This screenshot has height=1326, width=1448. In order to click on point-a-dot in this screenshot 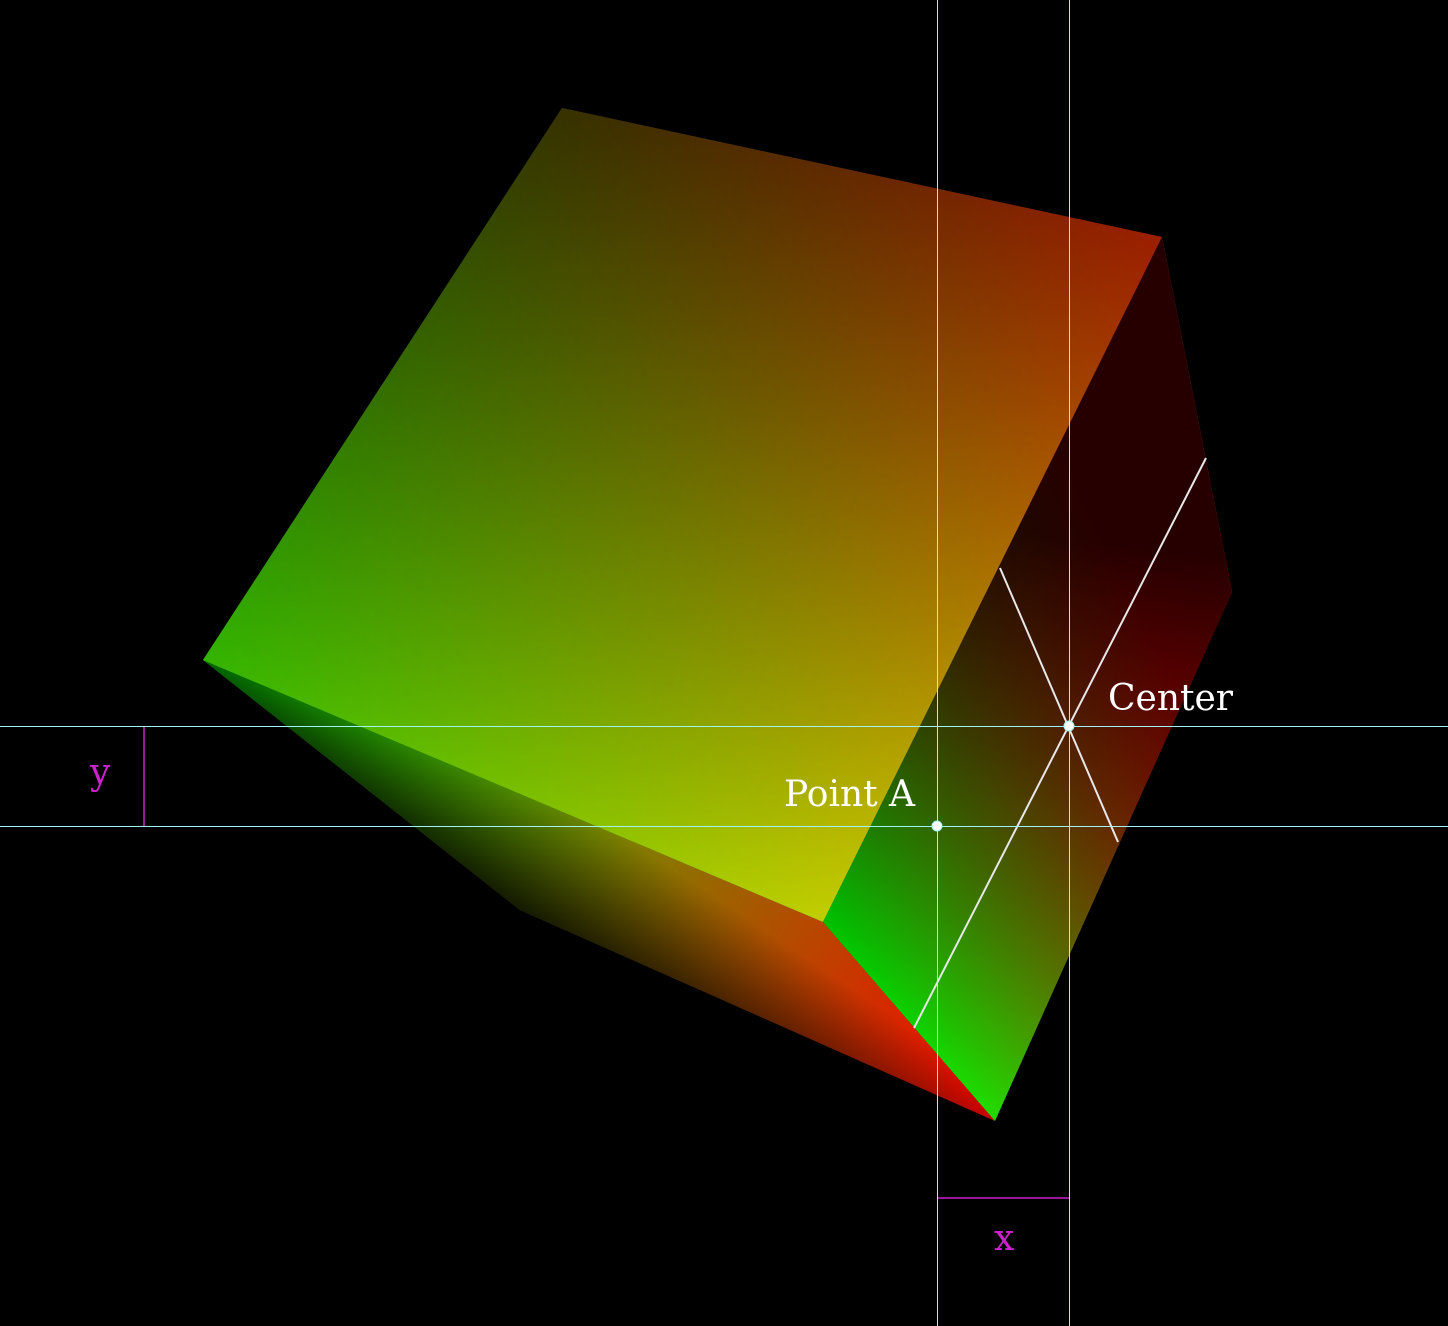, I will do `click(937, 826)`.